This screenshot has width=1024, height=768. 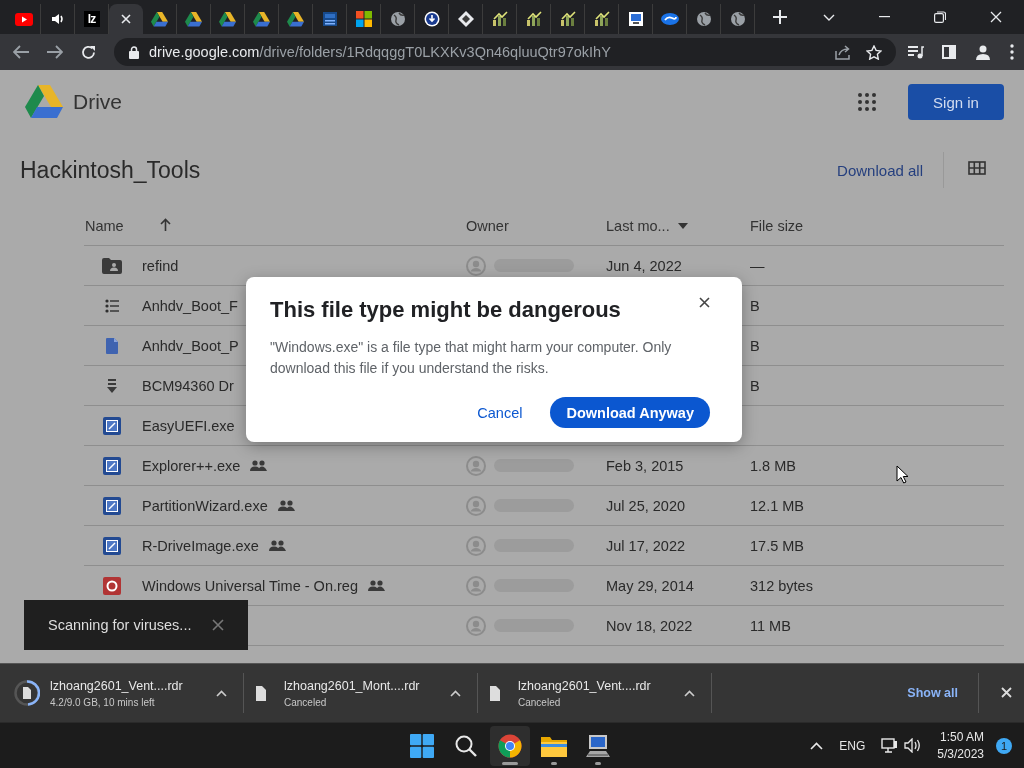 I want to click on menu-icon, so click(x=1012, y=52).